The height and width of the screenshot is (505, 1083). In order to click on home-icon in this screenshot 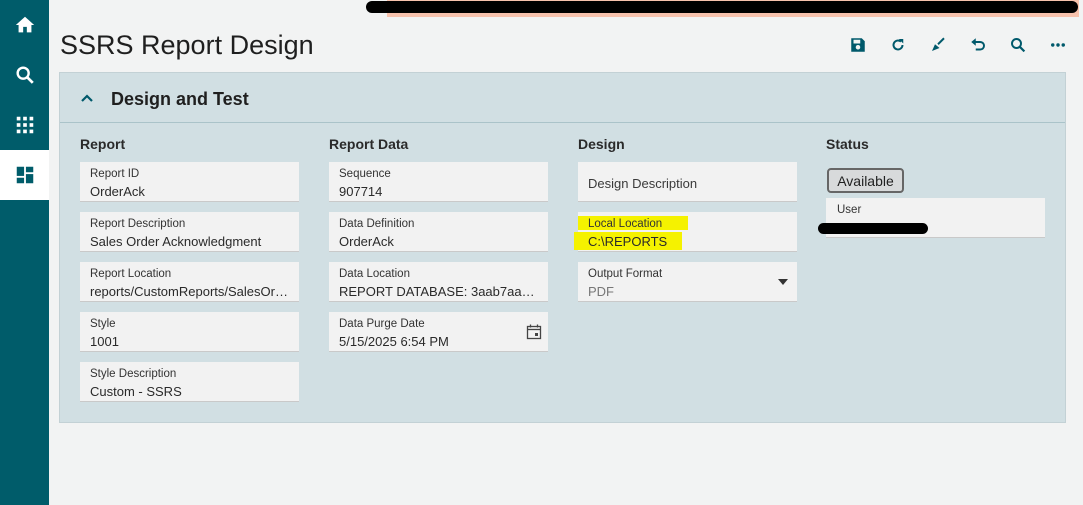, I will do `click(24, 24)`.